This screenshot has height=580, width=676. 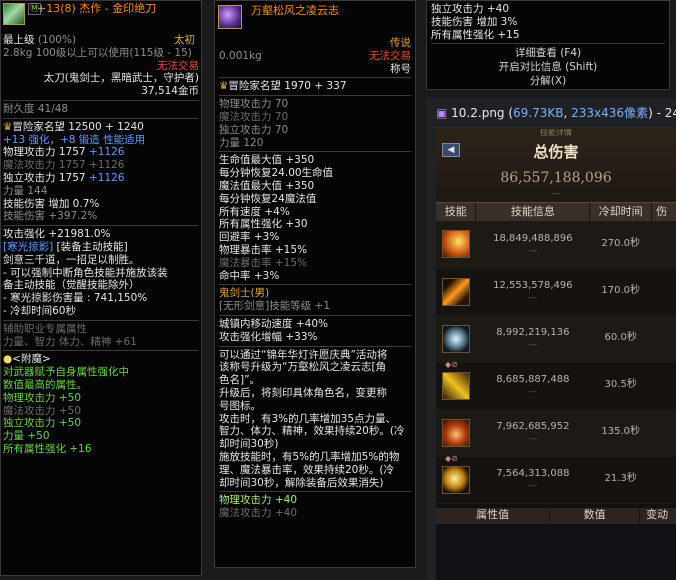 What do you see at coordinates (268, 198) in the screenshot?
I see `bonus-stat: 每分钟恢复24魔法值` at bounding box center [268, 198].